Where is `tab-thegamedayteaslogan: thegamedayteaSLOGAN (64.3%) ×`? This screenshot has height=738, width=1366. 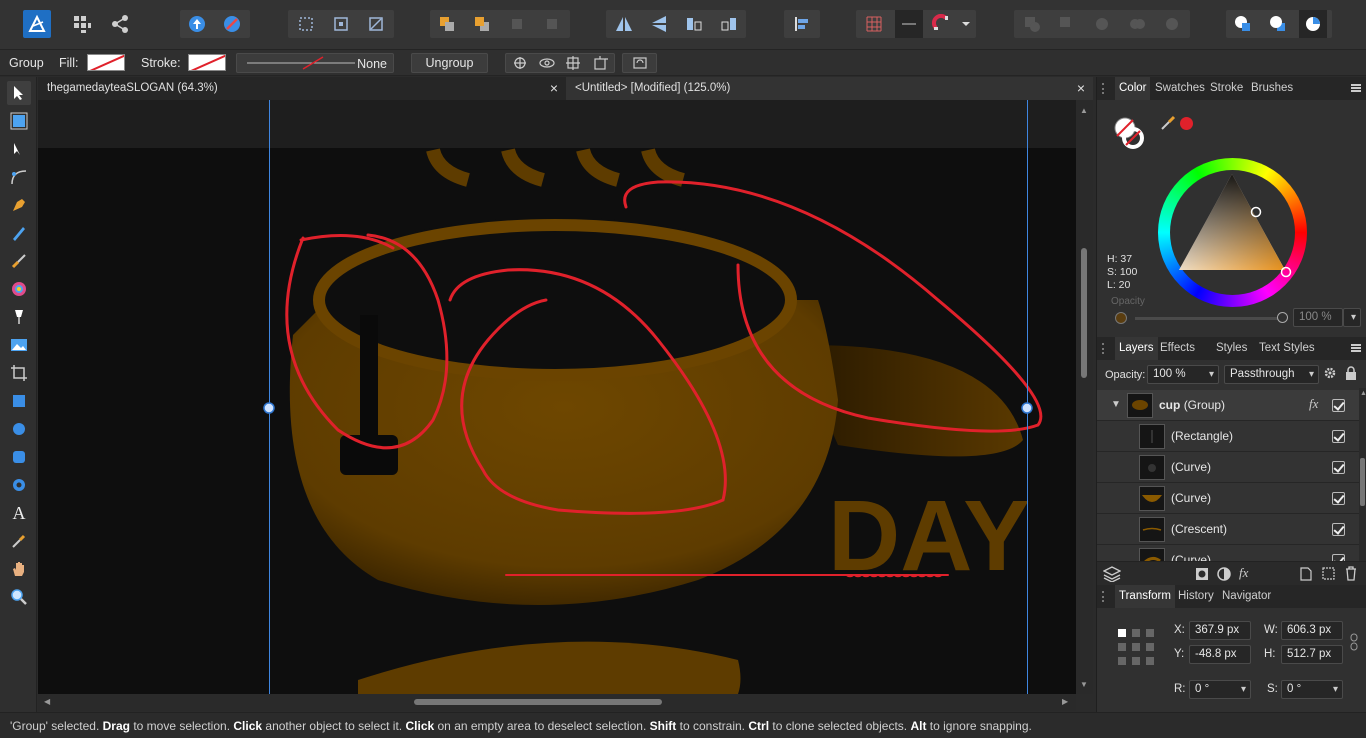
tab-thegamedayteaslogan: thegamedayteaSLOGAN (64.3%) × is located at coordinates (302, 88).